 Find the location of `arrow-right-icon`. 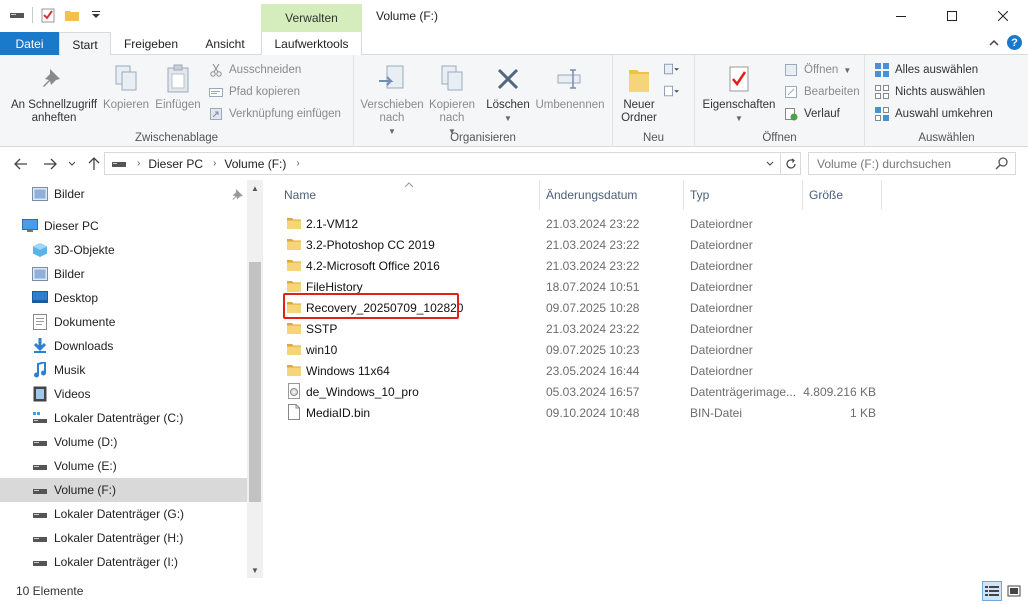

arrow-right-icon is located at coordinates (50, 164).